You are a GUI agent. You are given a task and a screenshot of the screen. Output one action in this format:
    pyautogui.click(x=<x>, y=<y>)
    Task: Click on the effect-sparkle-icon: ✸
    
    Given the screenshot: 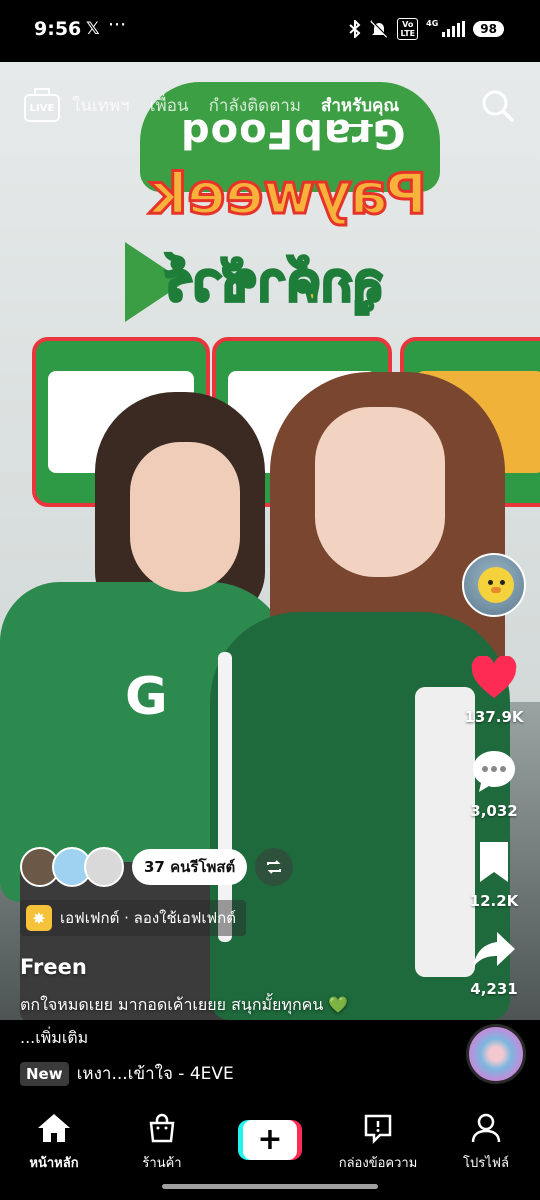 What is the action you would take?
    pyautogui.click(x=39, y=918)
    